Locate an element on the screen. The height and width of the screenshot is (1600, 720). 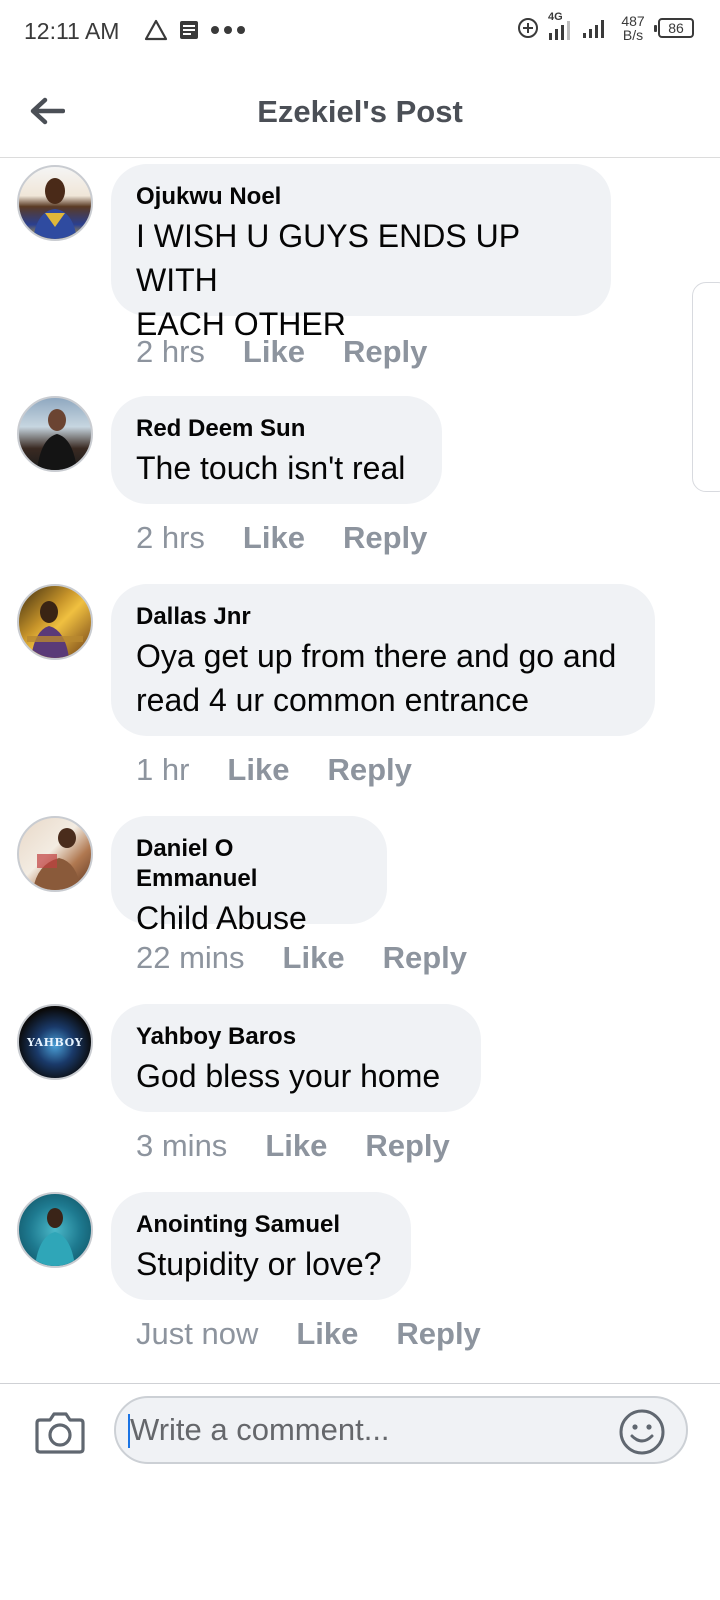
comment-input is located at coordinates (401, 1430).